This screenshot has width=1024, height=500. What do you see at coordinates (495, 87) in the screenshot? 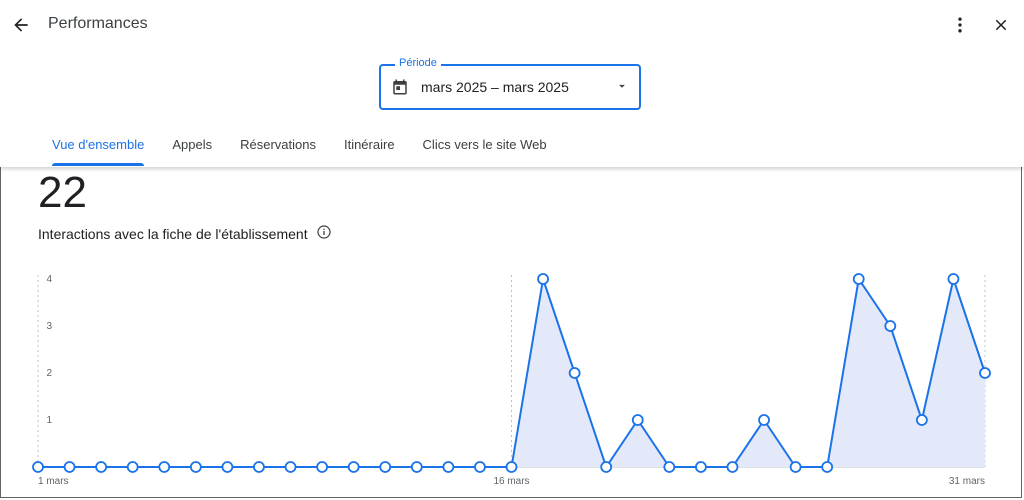
I see `period-value: mars 2025 – mars 2025` at bounding box center [495, 87].